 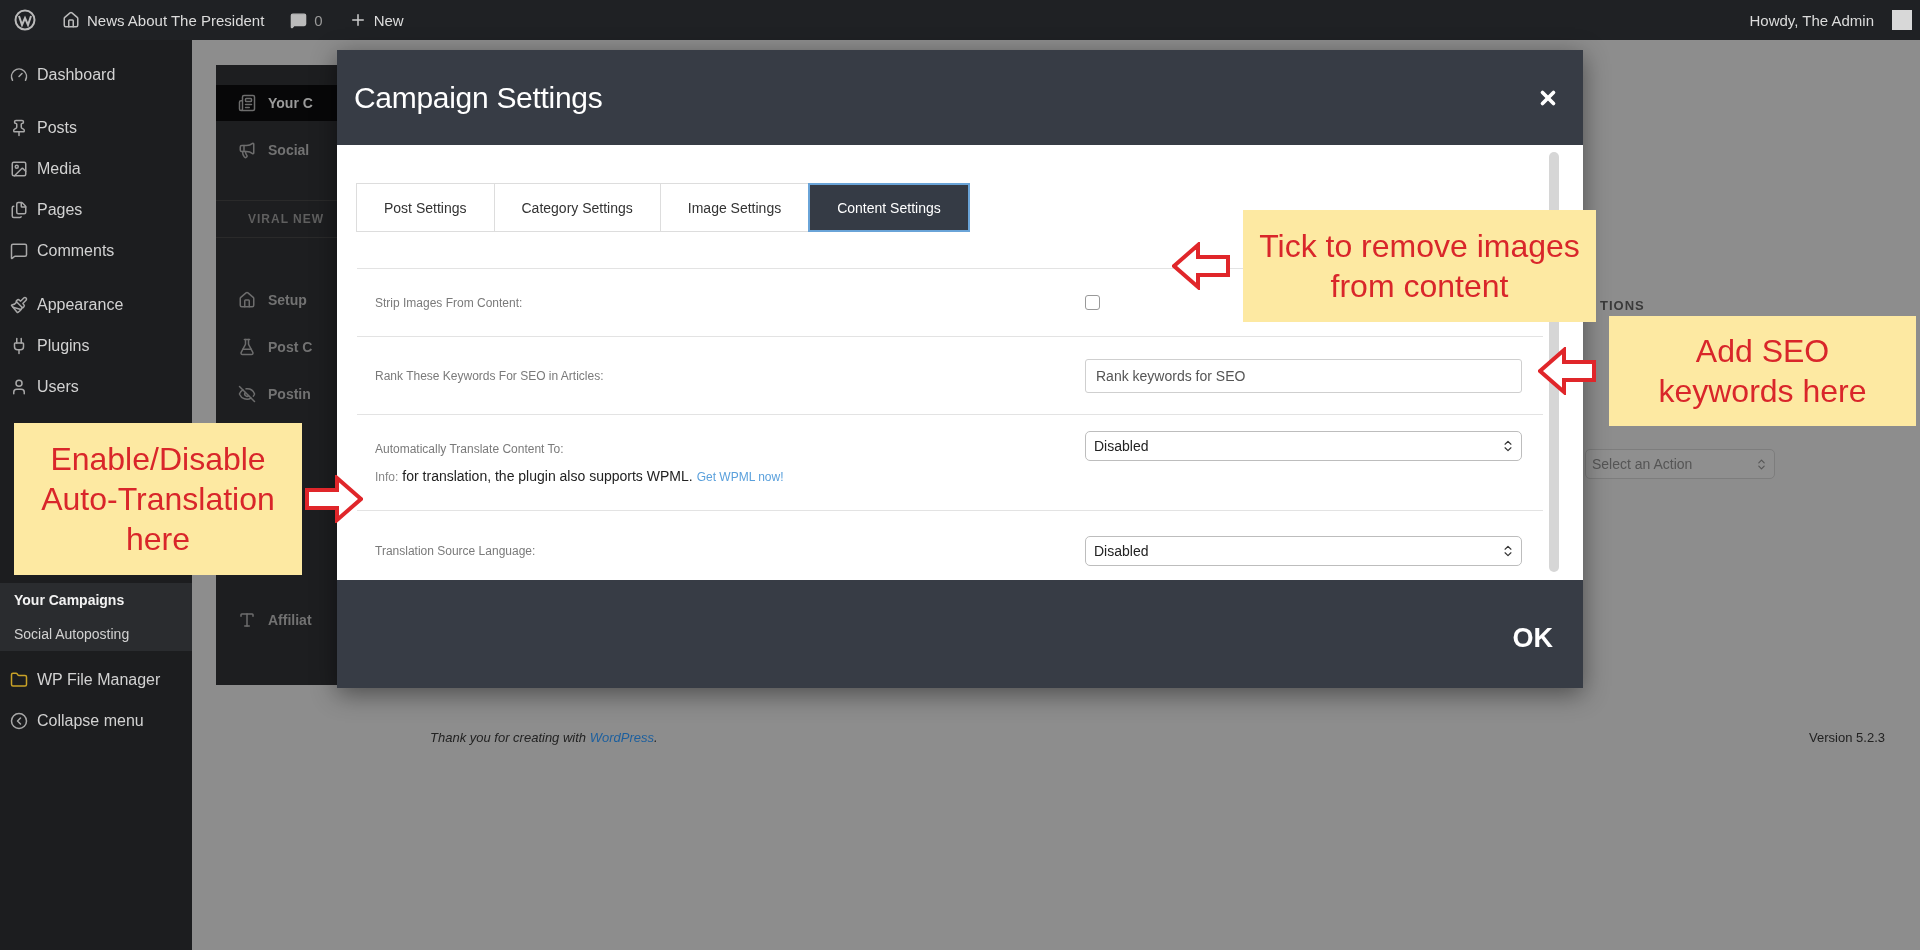 What do you see at coordinates (96, 168) in the screenshot?
I see `sidebar-item: Media` at bounding box center [96, 168].